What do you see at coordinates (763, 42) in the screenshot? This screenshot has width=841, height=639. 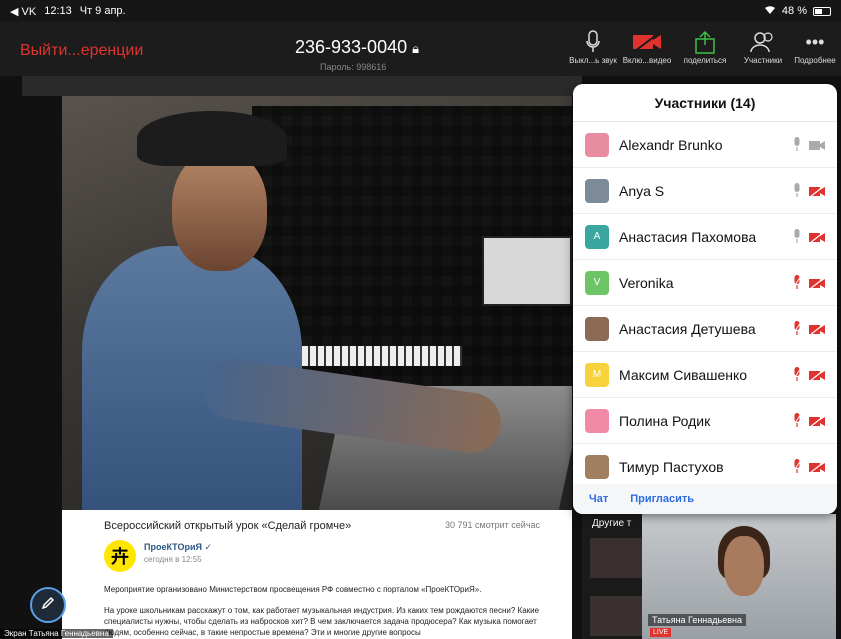 I see `participants-icon` at bounding box center [763, 42].